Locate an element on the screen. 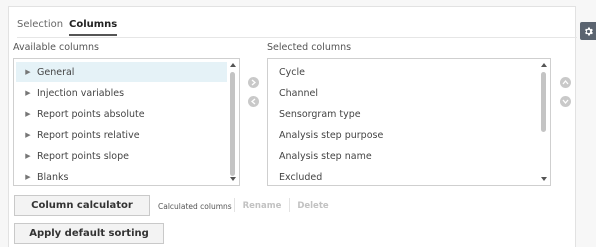 The height and width of the screenshot is (247, 596). move-down-icon is located at coordinates (565, 102).